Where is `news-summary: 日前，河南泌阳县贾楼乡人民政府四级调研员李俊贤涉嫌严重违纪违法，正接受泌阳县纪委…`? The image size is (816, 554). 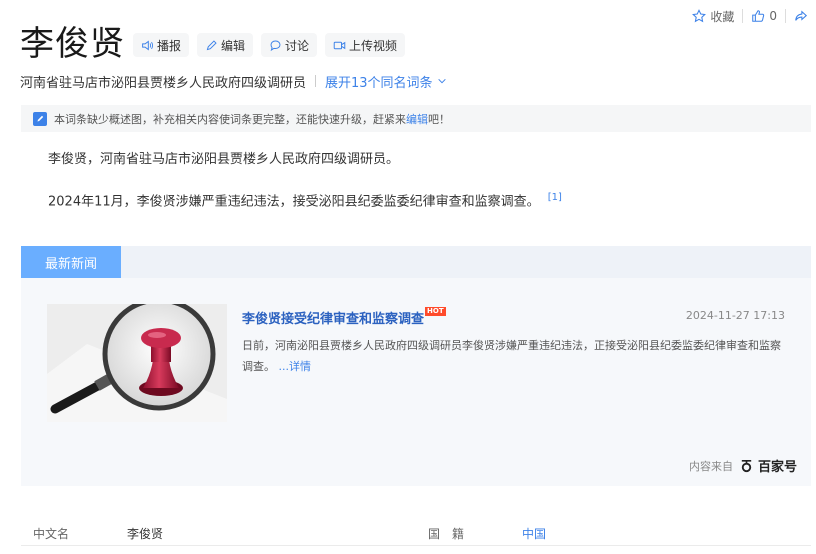
news-summary: 日前，河南泌阳县贾楼乡人民政府四级调研员李俊贤涉嫌严重违纪违法，正接受泌阳县纪委… is located at coordinates (516, 356).